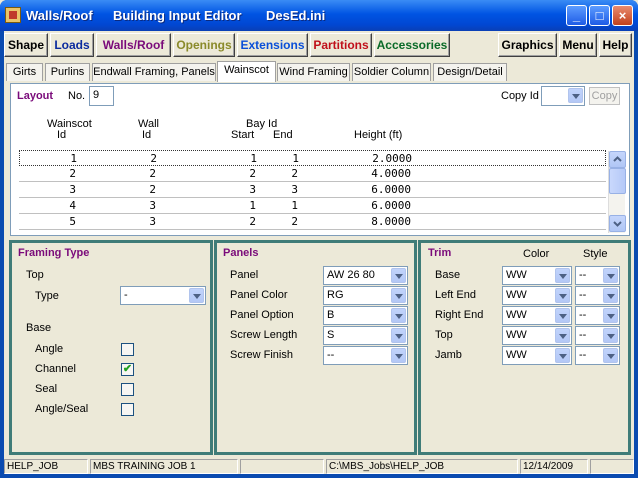  I want to click on trim-top-label: Top, so click(444, 335).